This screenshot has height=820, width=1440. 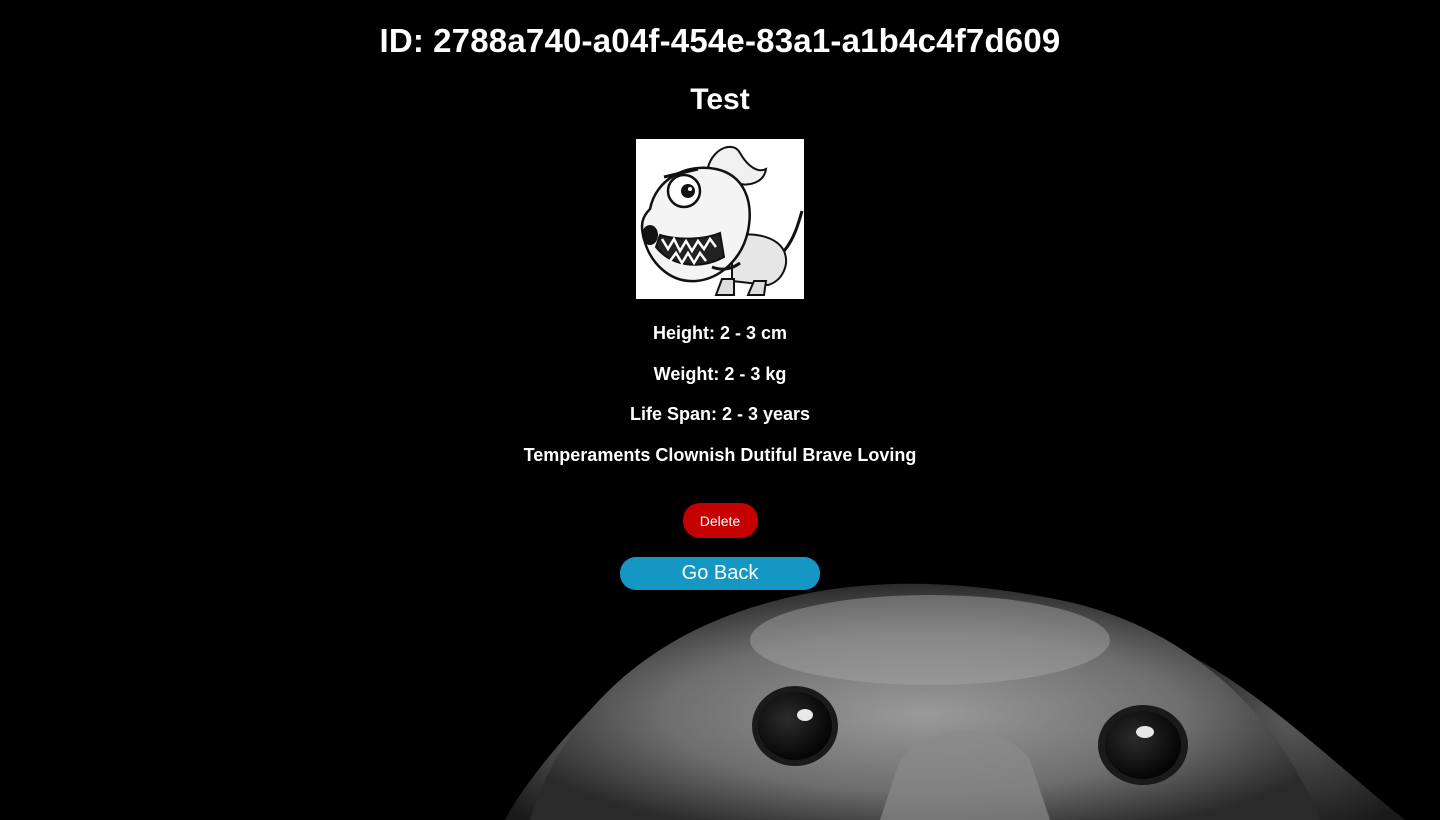 I want to click on delete-button: Delete, so click(x=720, y=520).